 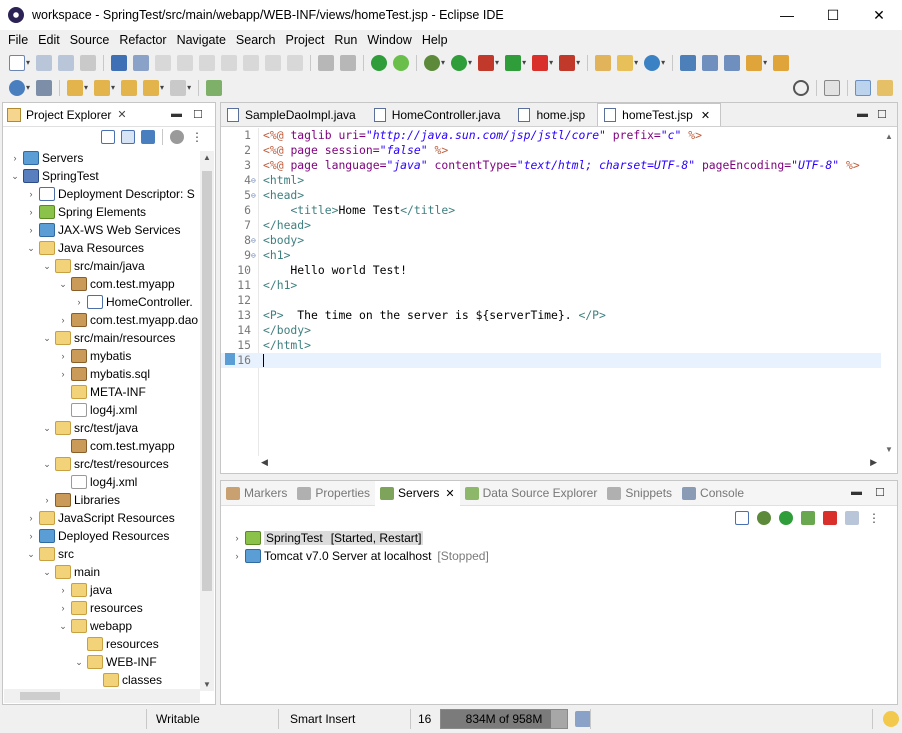 What do you see at coordinates (207, 62) in the screenshot?
I see `suspend-icon` at bounding box center [207, 62].